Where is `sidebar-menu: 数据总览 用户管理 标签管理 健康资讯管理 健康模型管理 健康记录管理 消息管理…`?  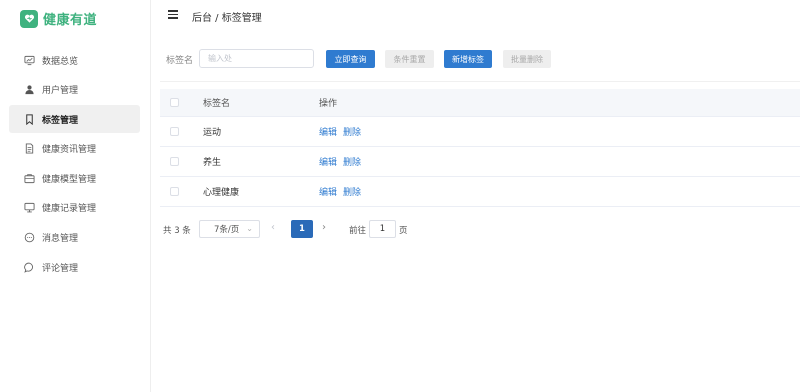
sidebar-menu: 数据总览 用户管理 标签管理 健康资讯管理 健康模型管理 健康记录管理 消息管理… is located at coordinates (74, 164).